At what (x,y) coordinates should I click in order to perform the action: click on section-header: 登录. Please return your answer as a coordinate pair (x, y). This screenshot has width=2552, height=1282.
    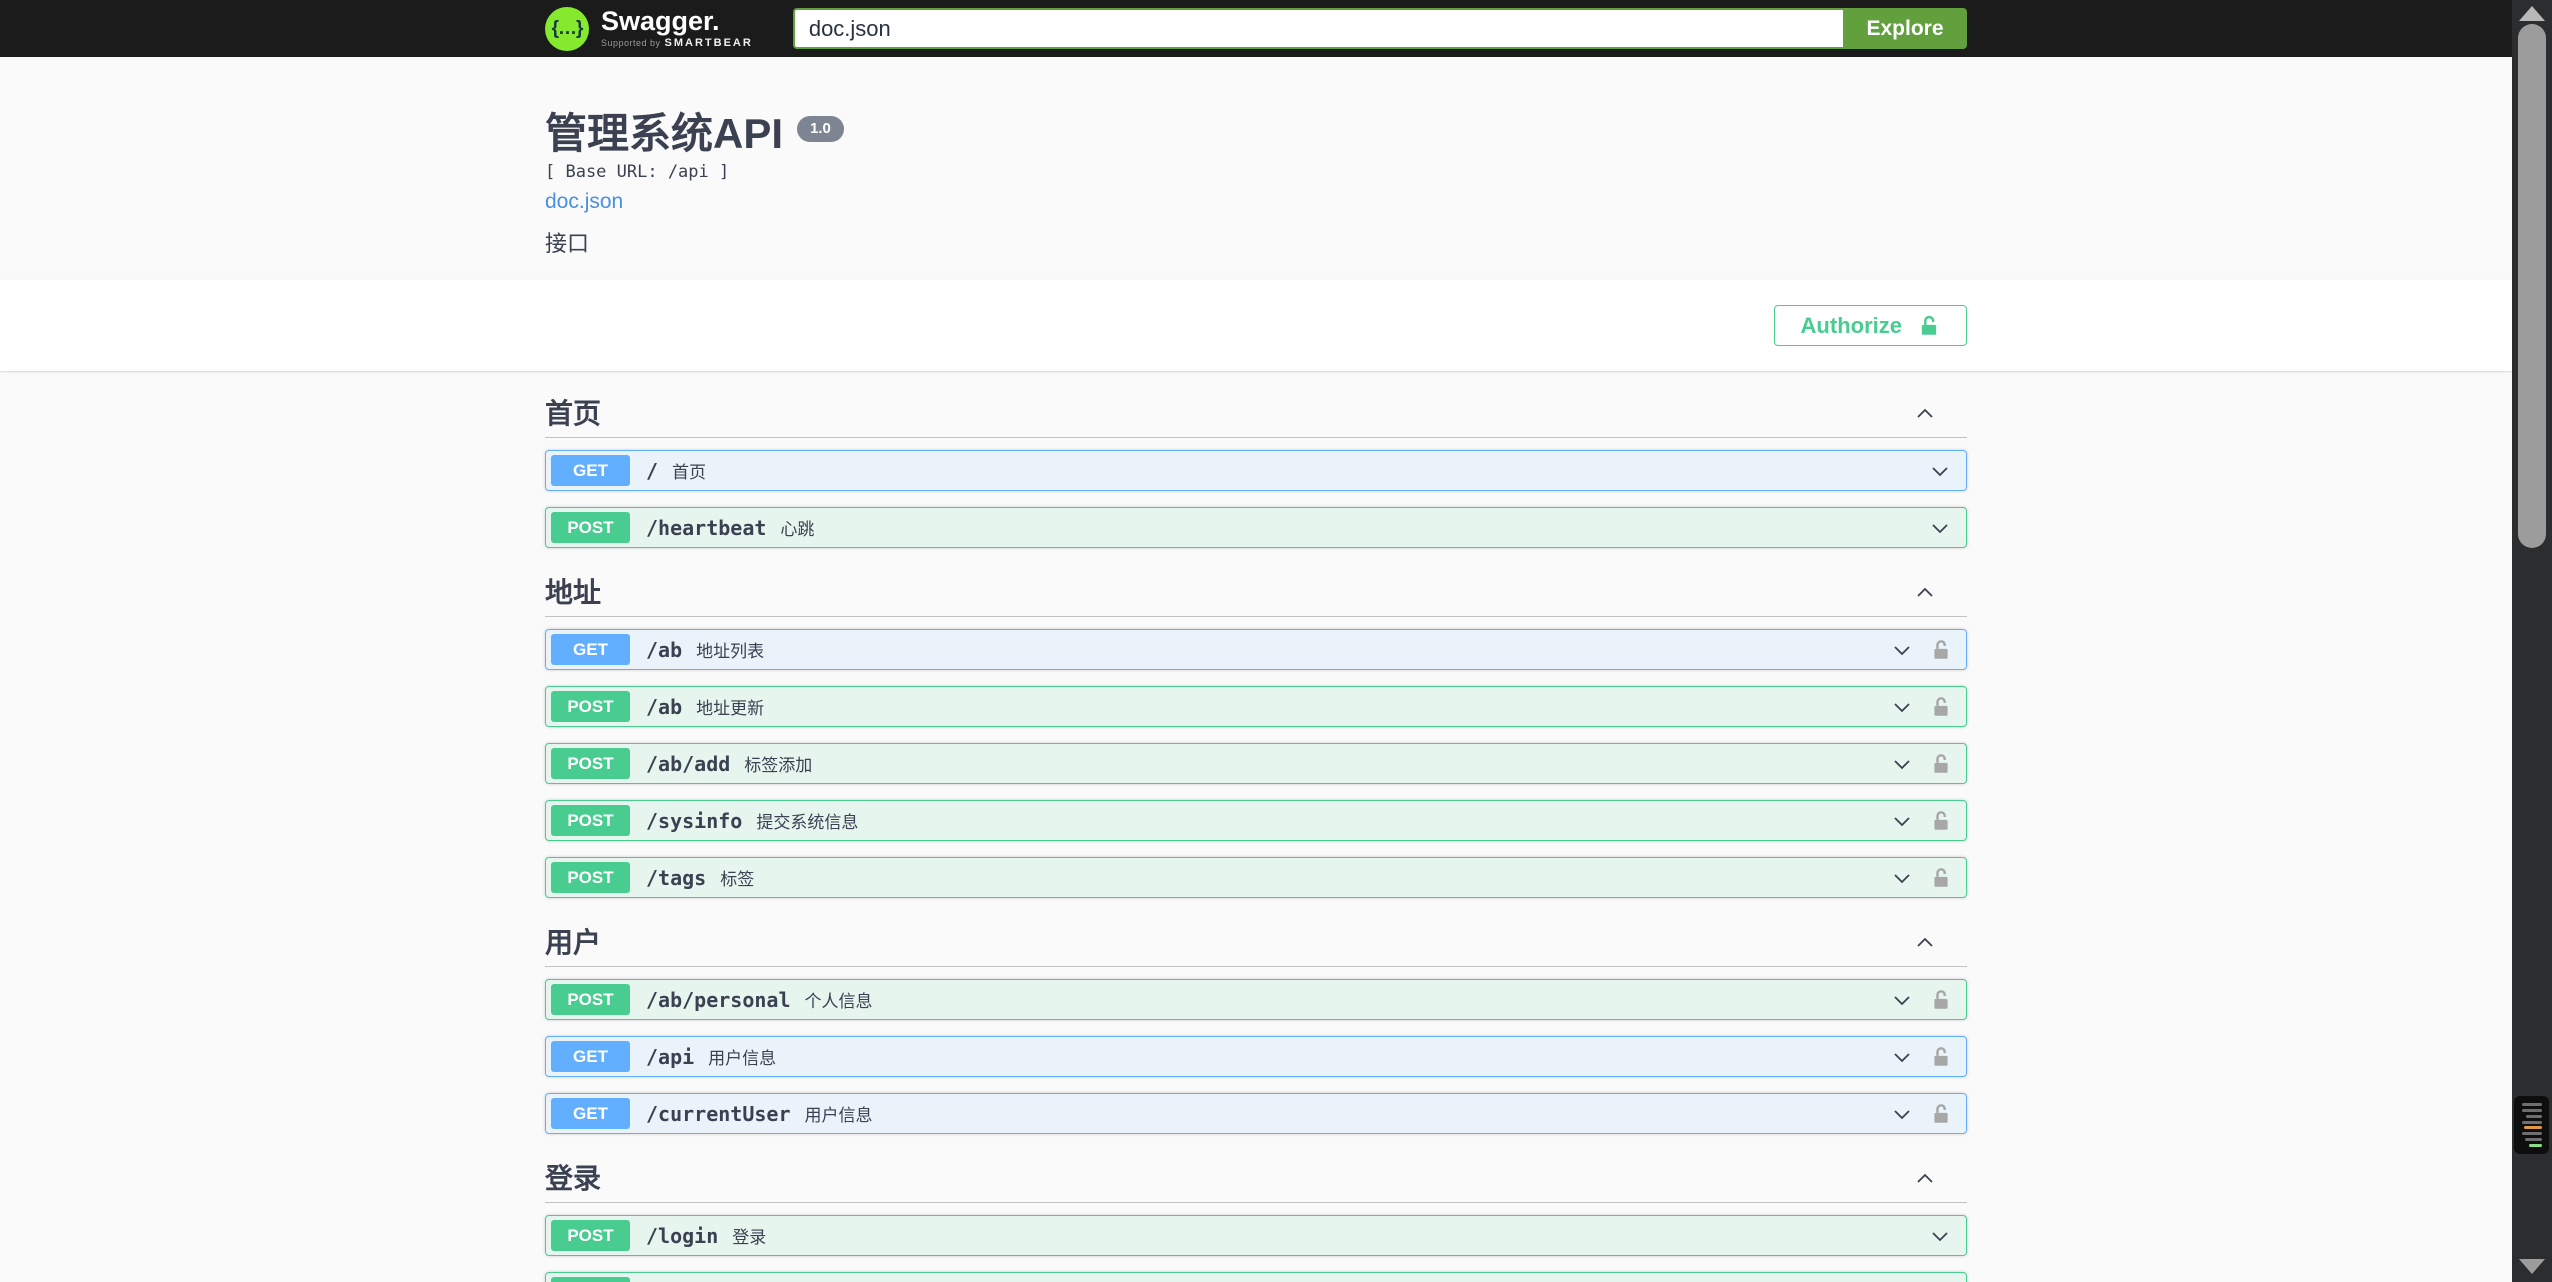
    Looking at the image, I should click on (1256, 1176).